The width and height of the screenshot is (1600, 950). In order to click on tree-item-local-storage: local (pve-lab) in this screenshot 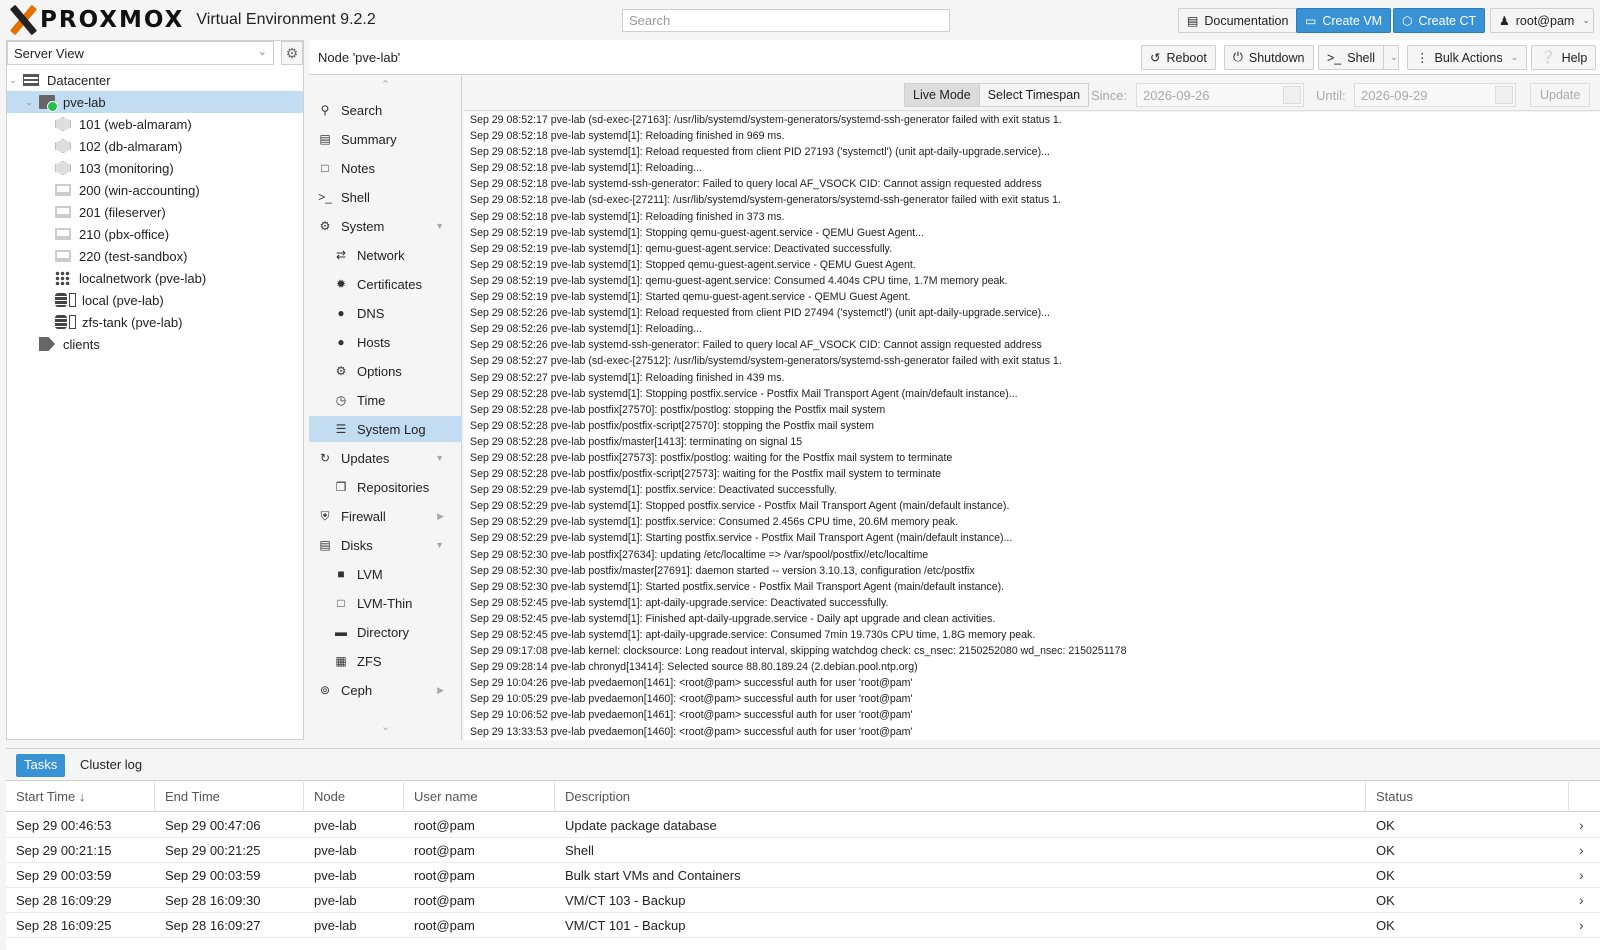, I will do `click(155, 300)`.